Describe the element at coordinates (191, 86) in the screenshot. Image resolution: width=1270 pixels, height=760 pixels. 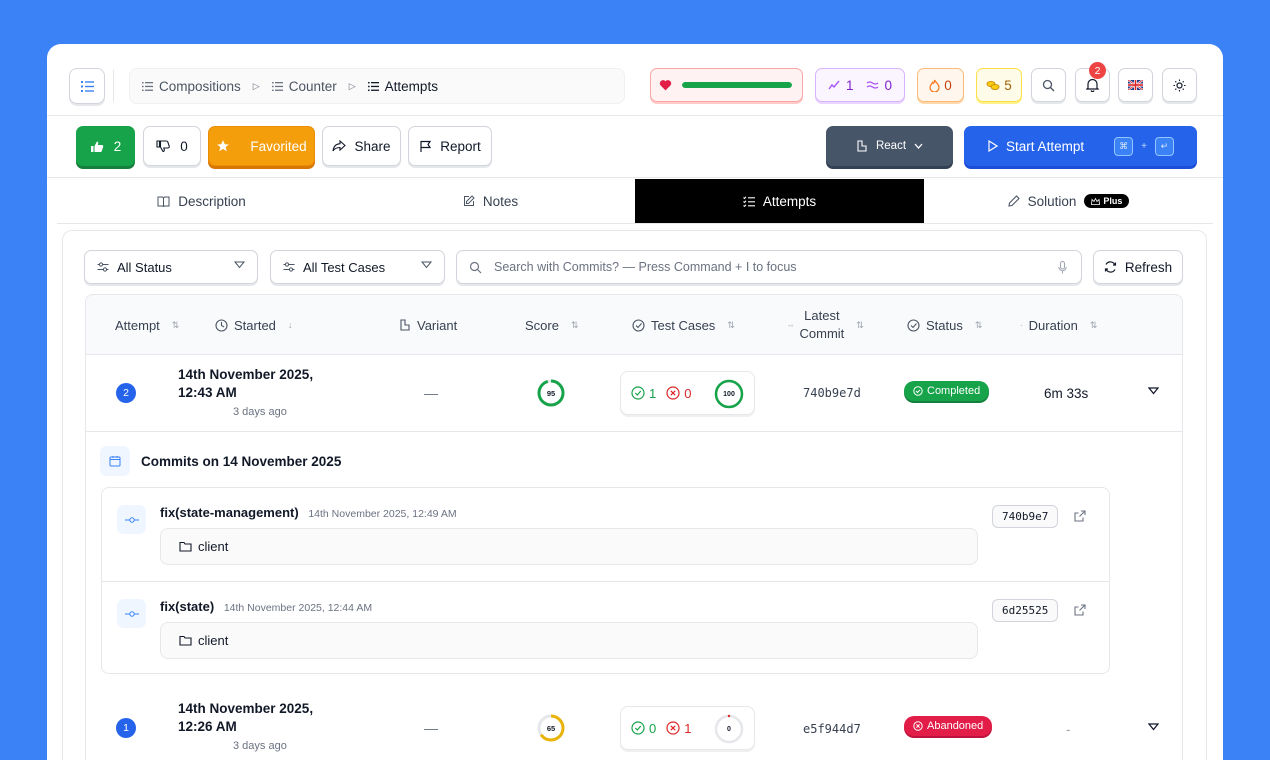
I see `breadcrumb-compositions: Compositions` at that location.